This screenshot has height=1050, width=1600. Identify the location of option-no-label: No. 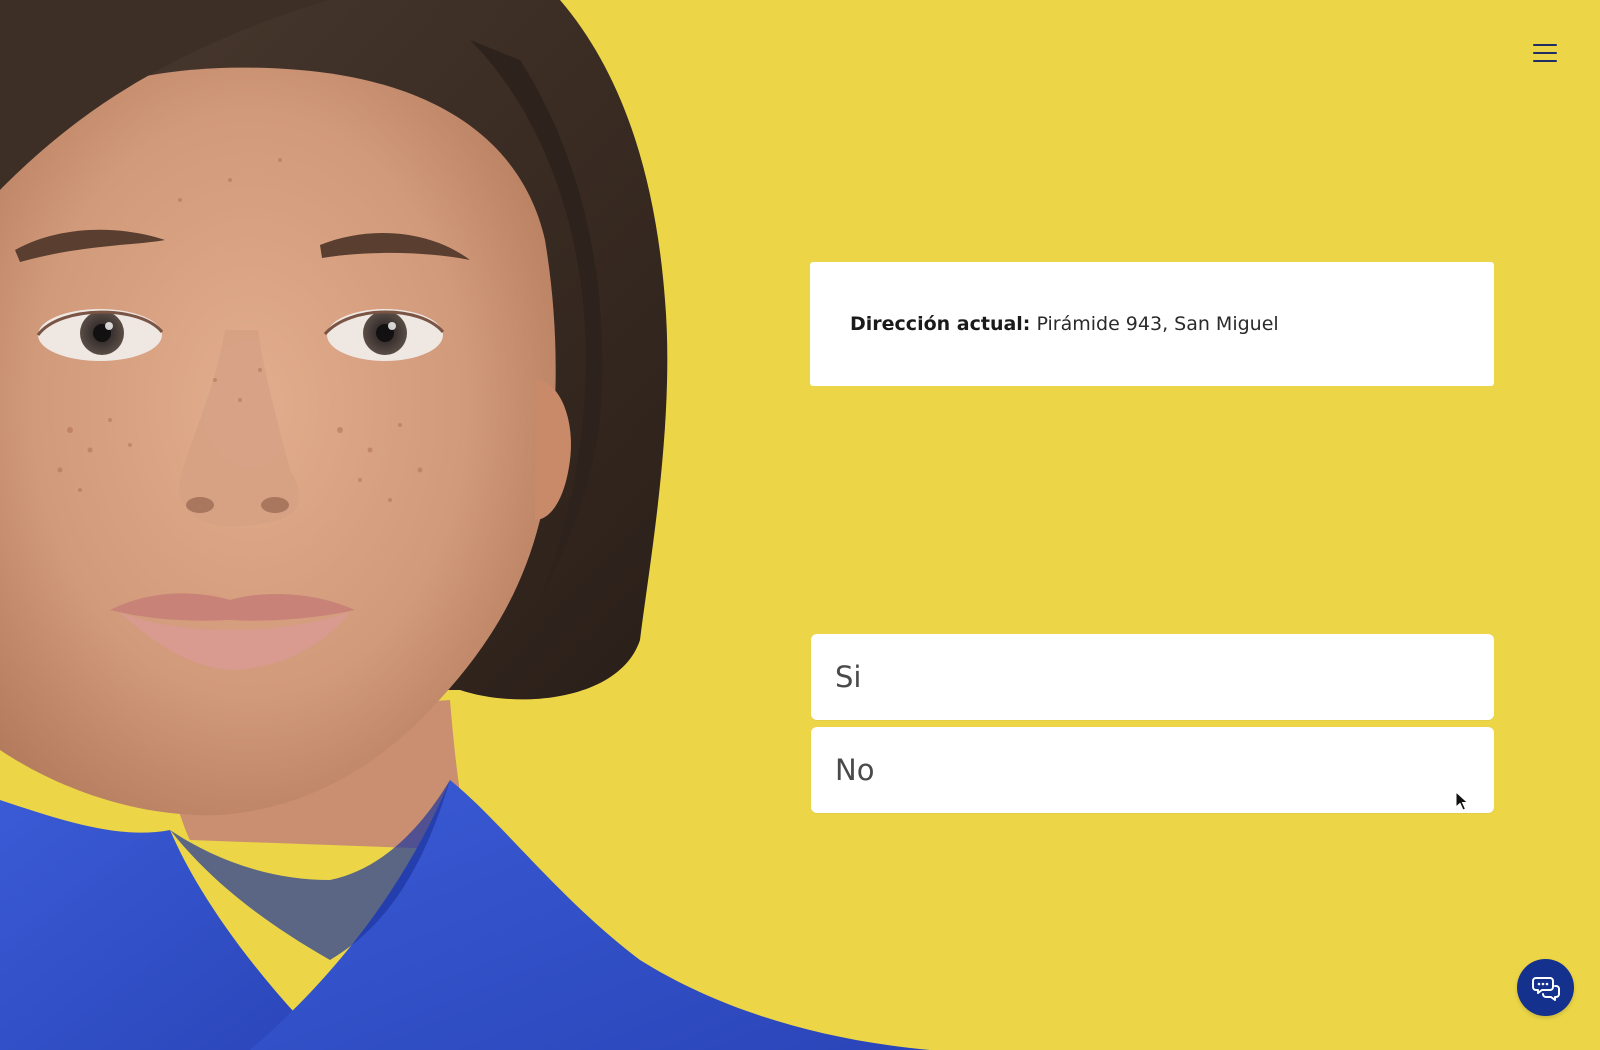
(855, 770).